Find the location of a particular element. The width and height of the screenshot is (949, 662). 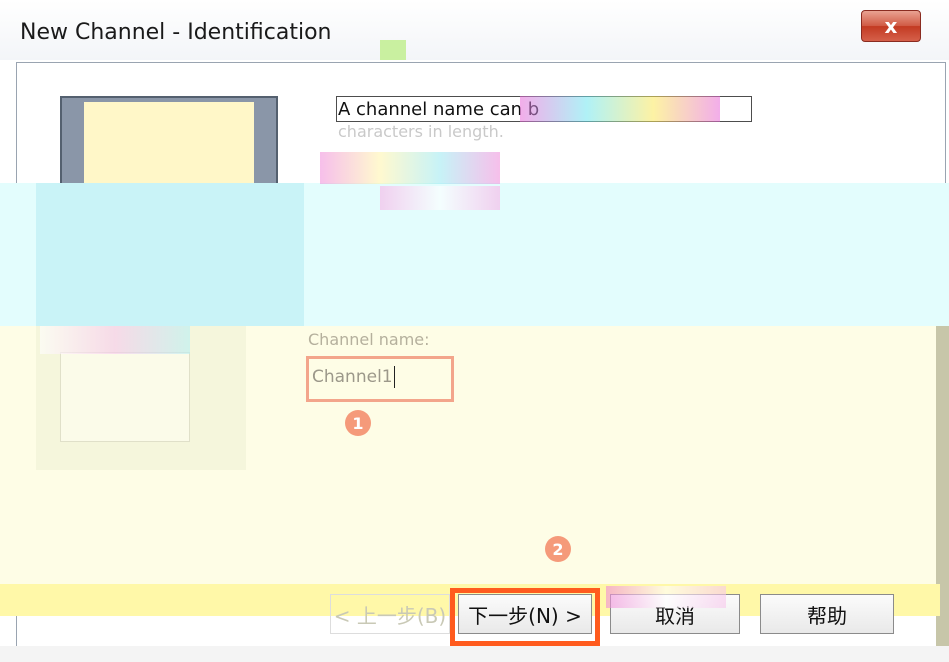

back-button: < 上一步(B) is located at coordinates (390, 614).